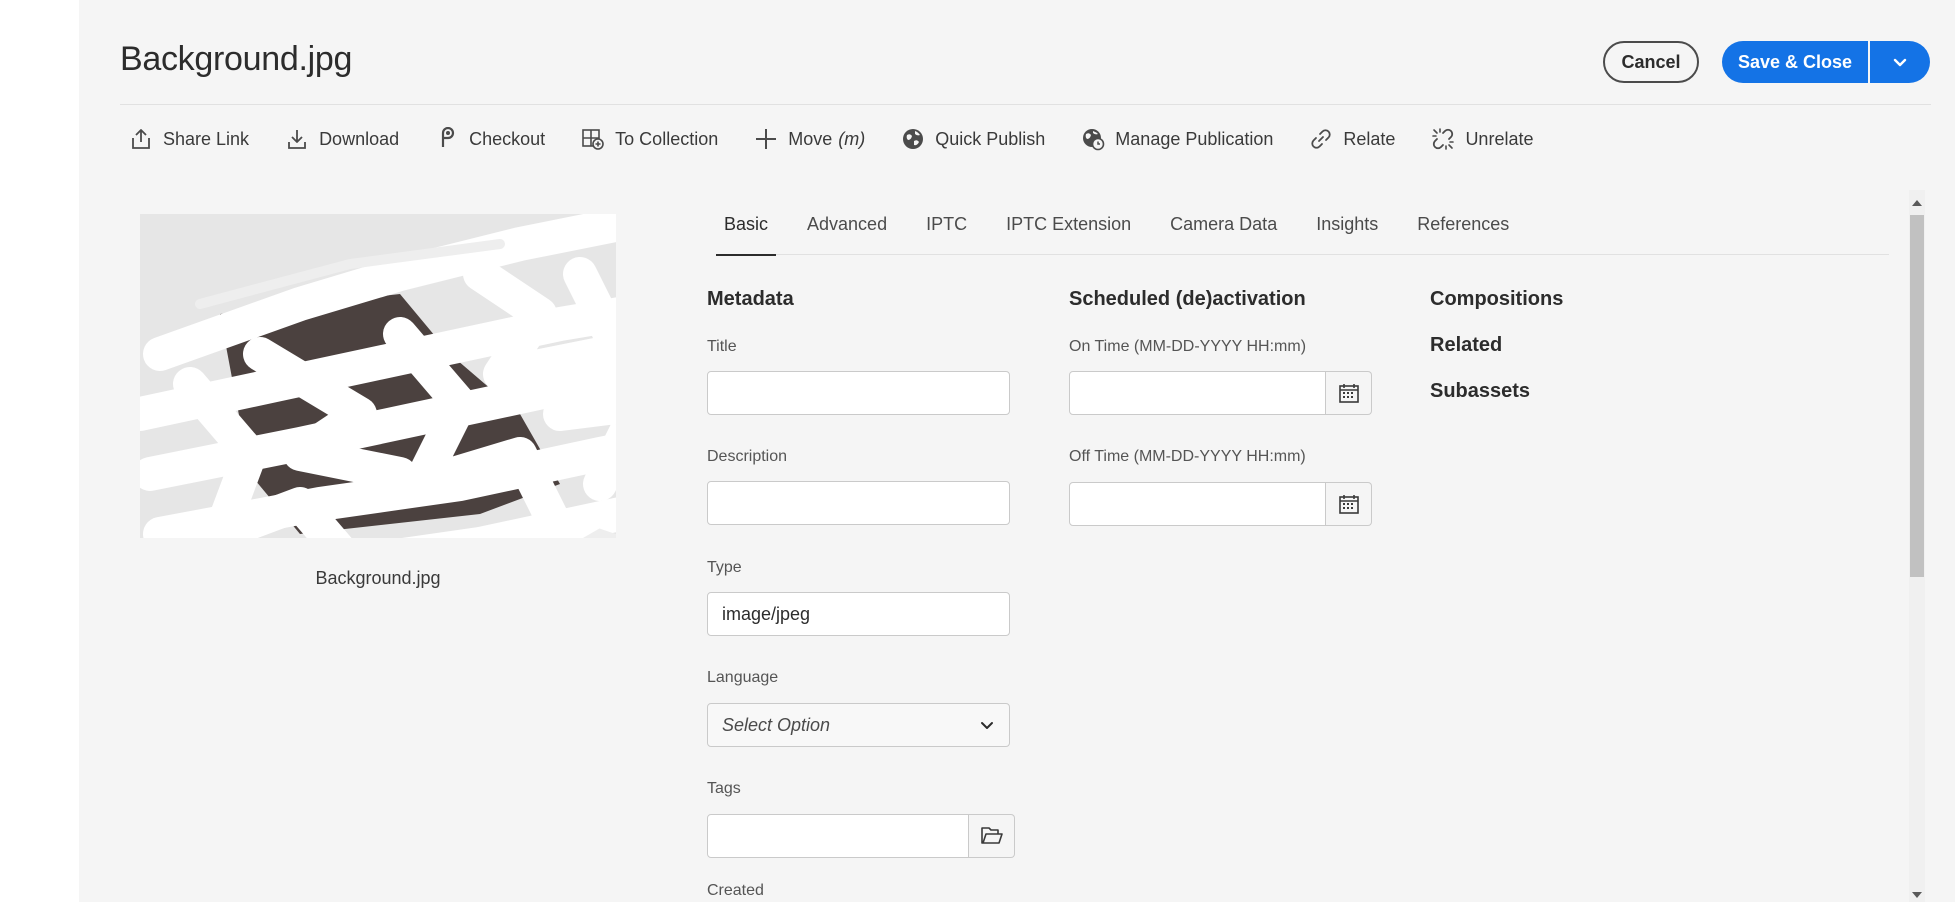 Image resolution: width=1955 pixels, height=902 pixels. What do you see at coordinates (1480, 391) in the screenshot?
I see `subassets-heading: Subassets` at bounding box center [1480, 391].